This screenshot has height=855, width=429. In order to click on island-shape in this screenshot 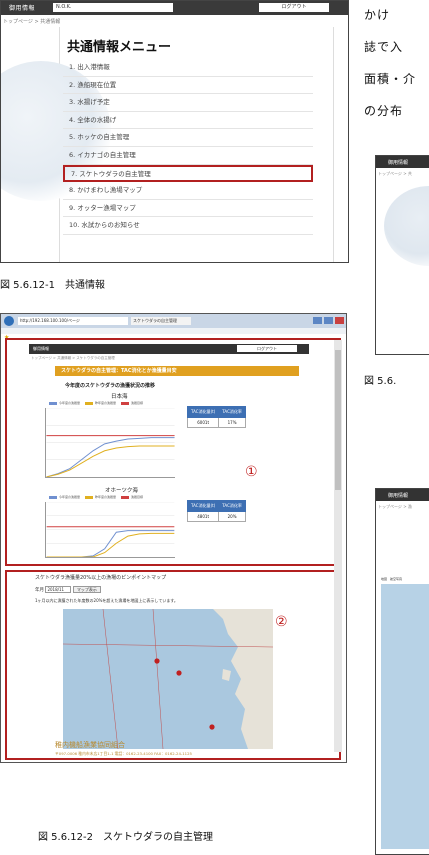, I will do `click(226, 675)`.